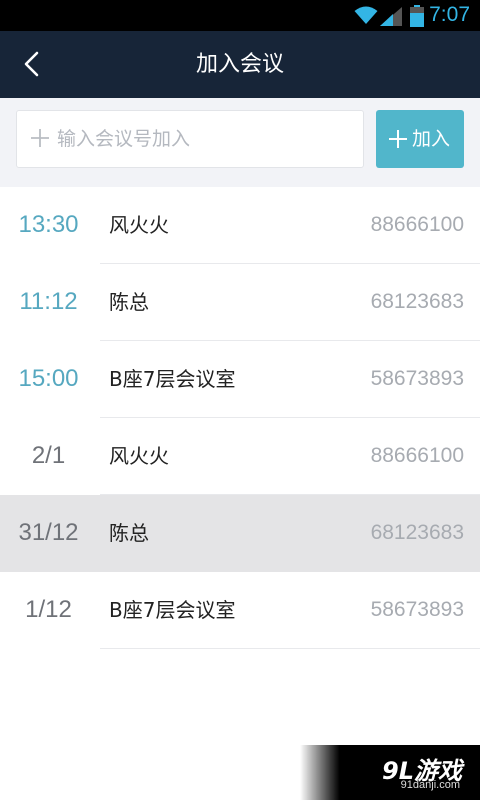 The width and height of the screenshot is (480, 800). Describe the element at coordinates (240, 456) in the screenshot. I see `meeting-row: 2/1 风火火 88666100` at that location.